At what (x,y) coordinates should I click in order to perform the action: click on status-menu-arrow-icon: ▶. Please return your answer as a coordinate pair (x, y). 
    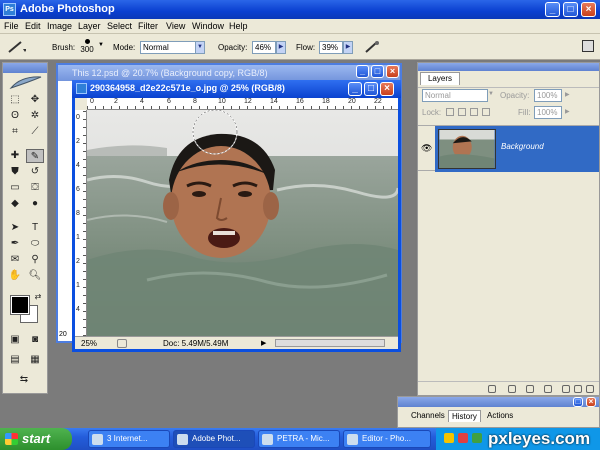
    Looking at the image, I should click on (263, 343).